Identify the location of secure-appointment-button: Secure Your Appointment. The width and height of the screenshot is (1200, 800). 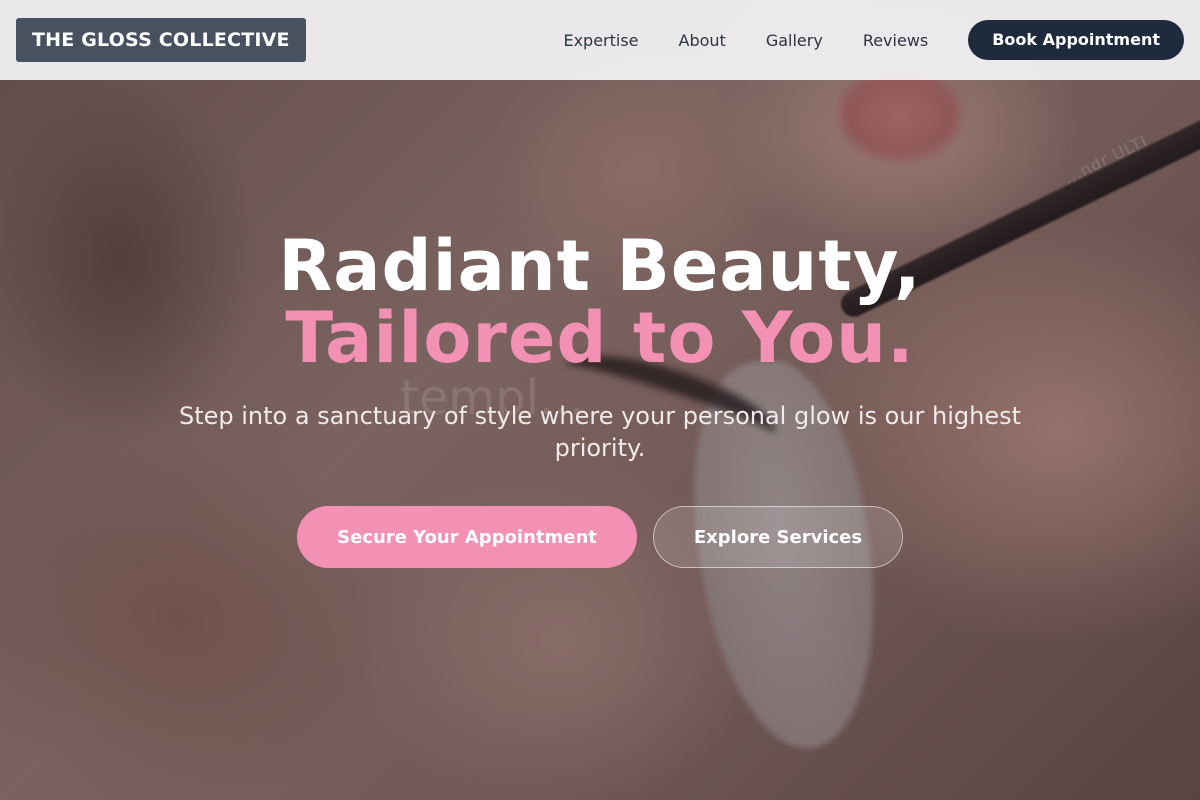
(467, 537).